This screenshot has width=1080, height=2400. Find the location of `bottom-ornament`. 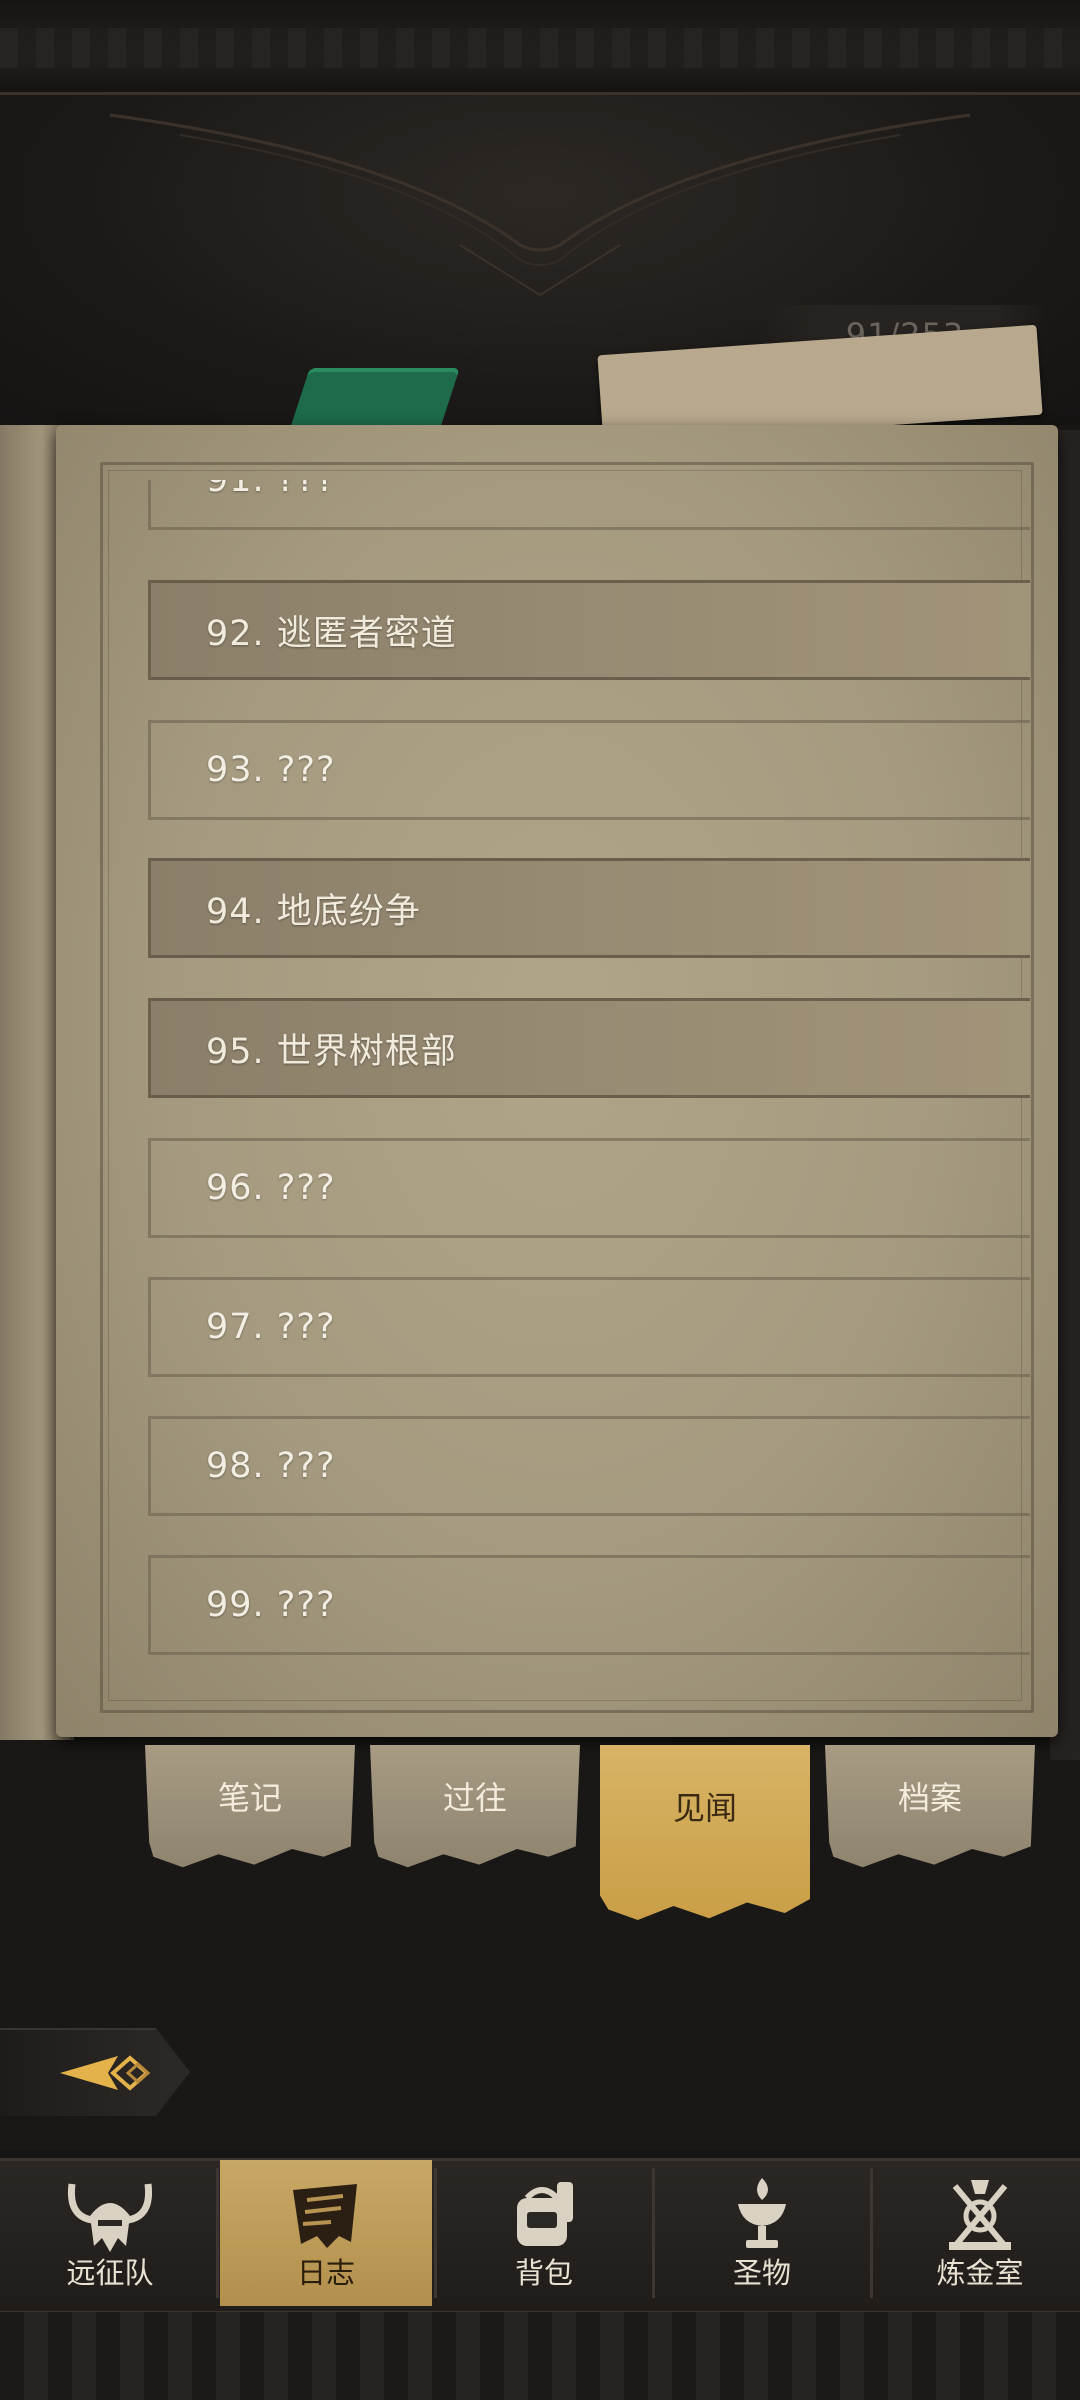

bottom-ornament is located at coordinates (540, 2356).